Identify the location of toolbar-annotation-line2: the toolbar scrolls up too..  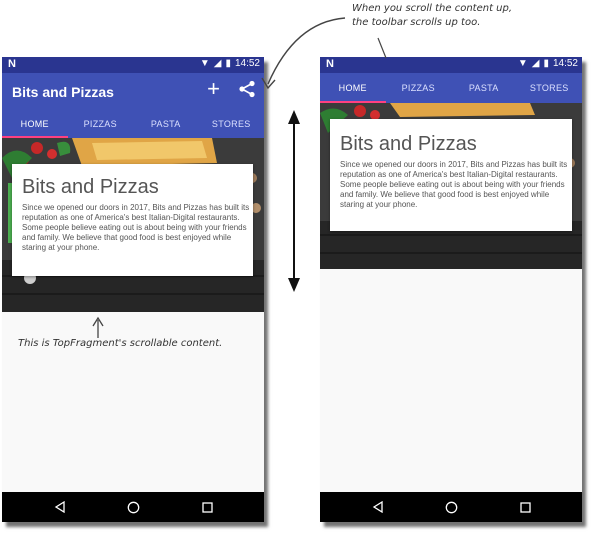
(416, 22).